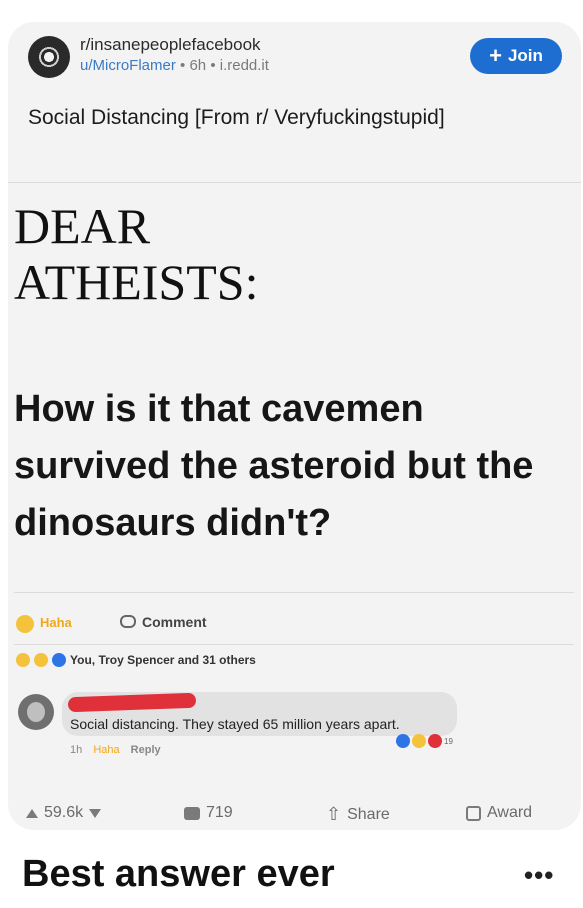  I want to click on comment-count: 719, so click(219, 812).